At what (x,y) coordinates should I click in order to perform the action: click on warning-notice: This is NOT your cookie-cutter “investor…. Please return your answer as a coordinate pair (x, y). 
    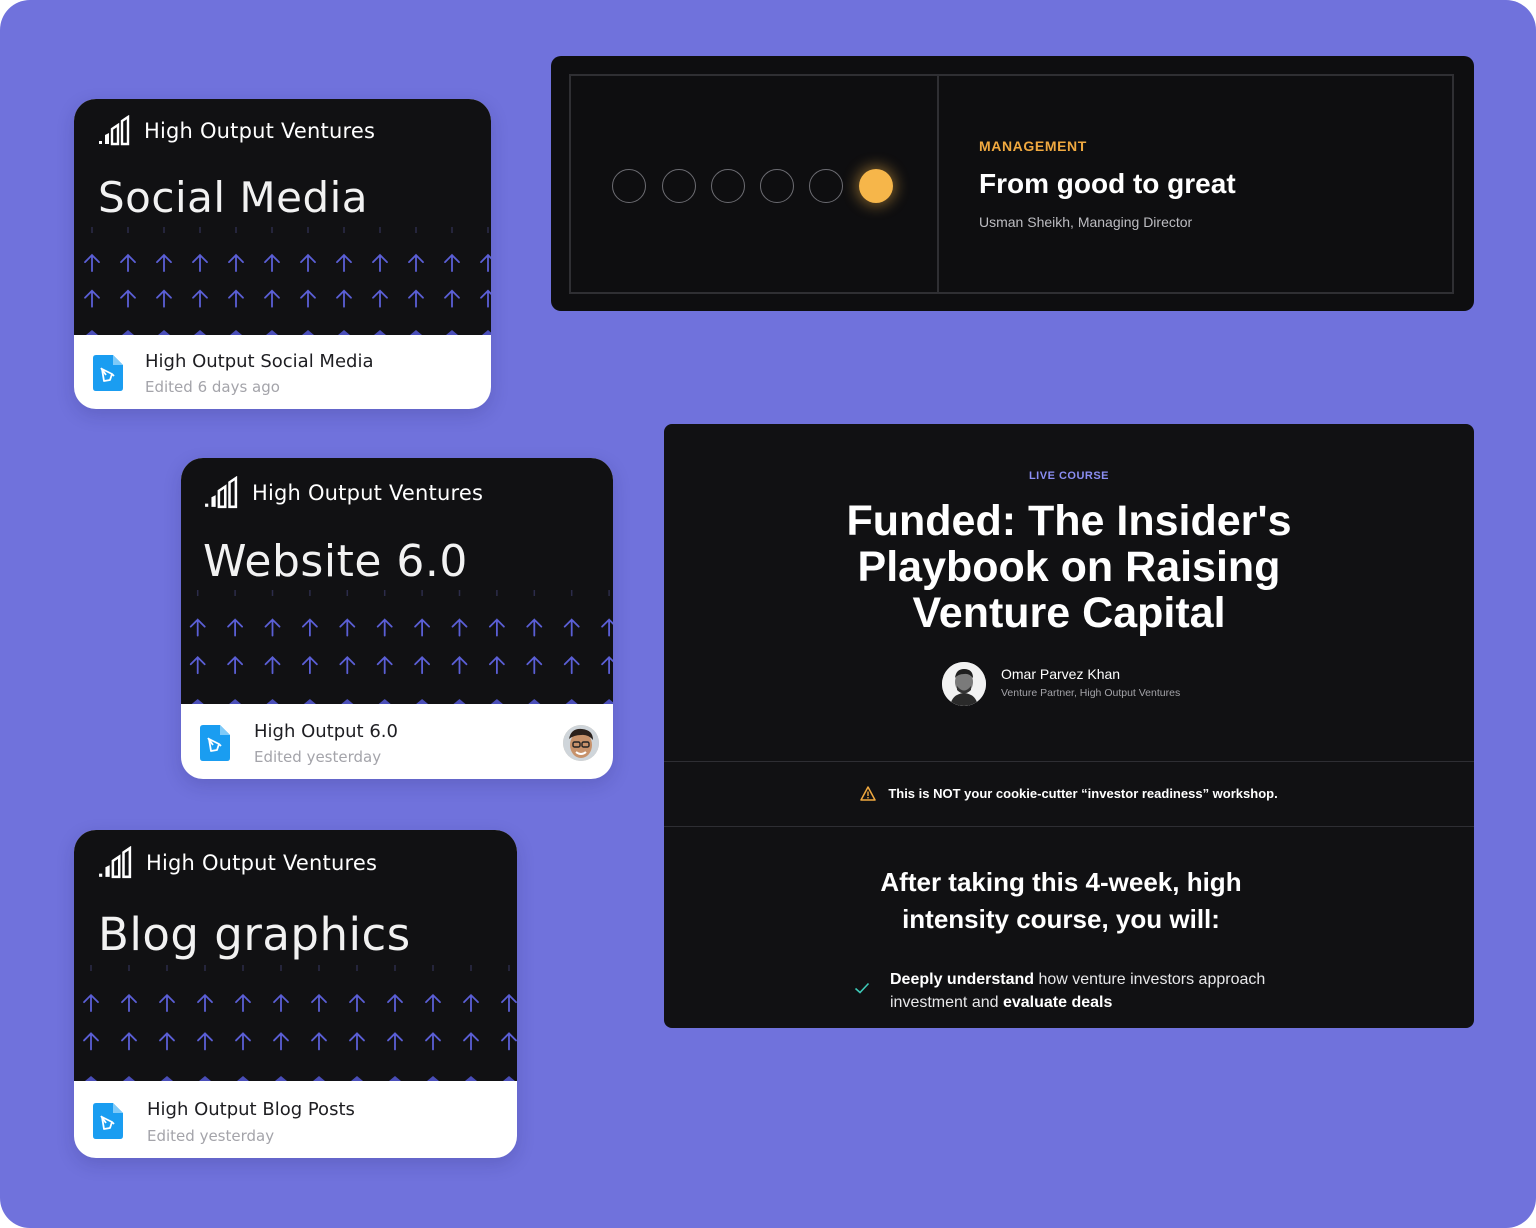
    Looking at the image, I should click on (1069, 793).